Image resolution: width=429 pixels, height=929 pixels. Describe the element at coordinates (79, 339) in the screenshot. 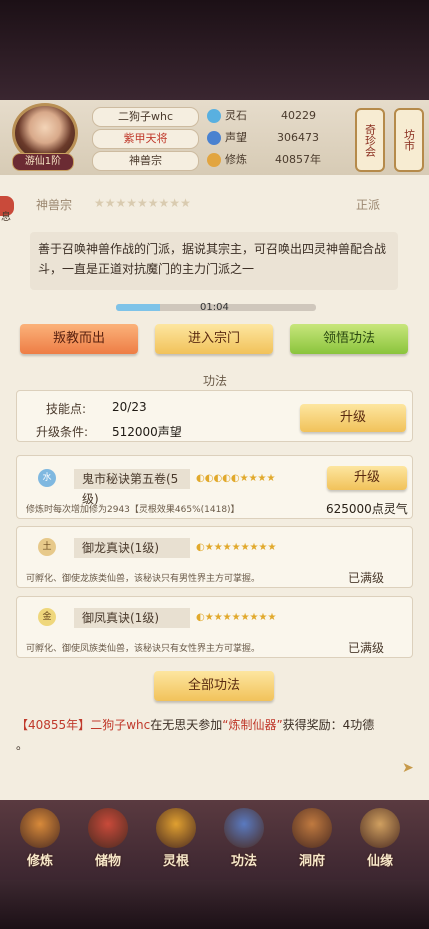

I see `betray-sect-button: 叛教而出` at that location.